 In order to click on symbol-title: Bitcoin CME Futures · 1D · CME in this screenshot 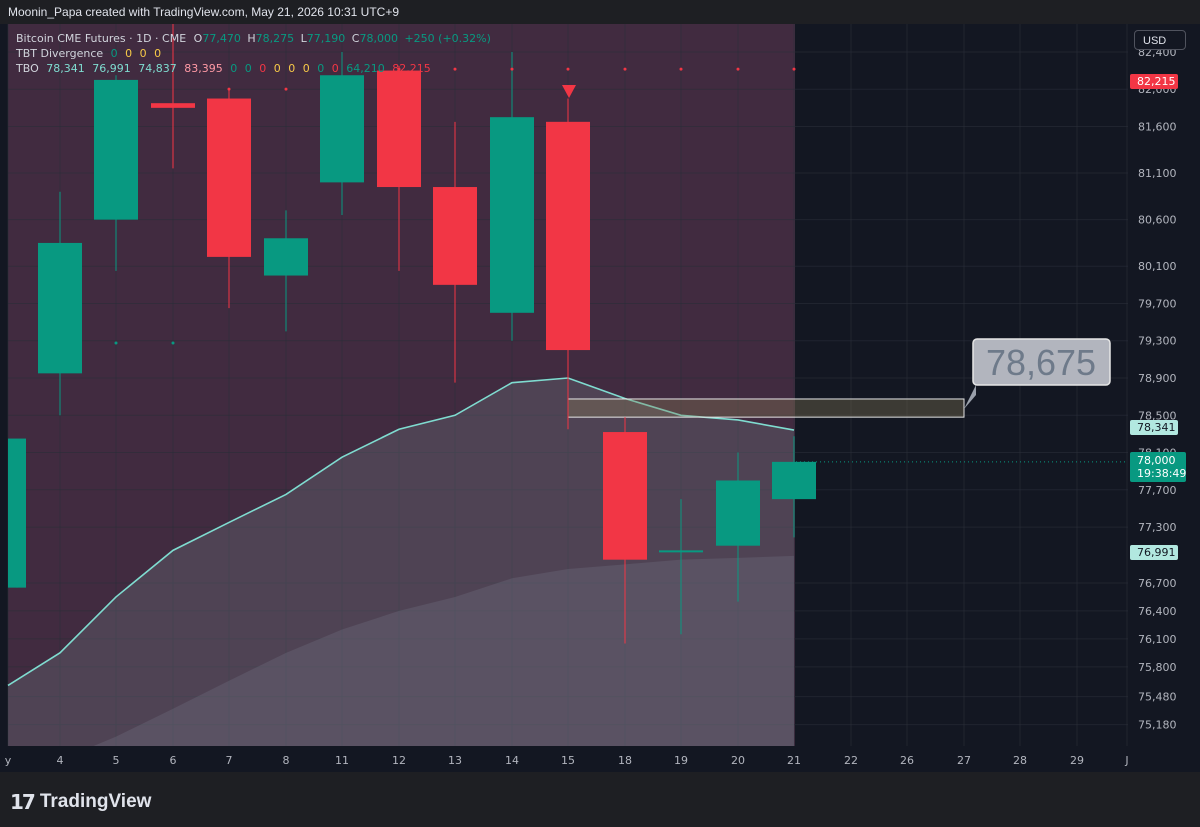, I will do `click(101, 38)`.